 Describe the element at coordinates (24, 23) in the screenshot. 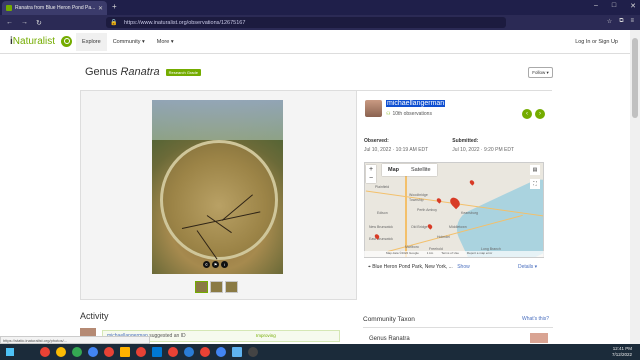

I see `forward-icon: →` at that location.